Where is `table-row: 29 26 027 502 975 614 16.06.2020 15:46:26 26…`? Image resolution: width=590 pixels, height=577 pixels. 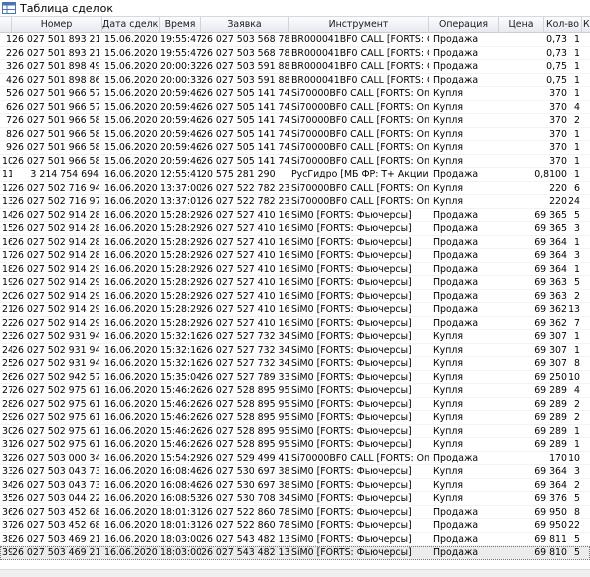 table-row: 29 26 027 502 975 614 16.06.2020 15:46:26 26… is located at coordinates (295, 418).